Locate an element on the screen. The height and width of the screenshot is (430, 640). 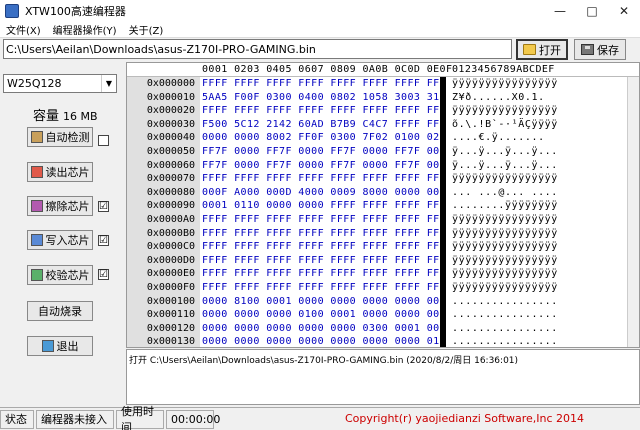
hex-row-address: 0x000010 is located at coordinates (170, 97).